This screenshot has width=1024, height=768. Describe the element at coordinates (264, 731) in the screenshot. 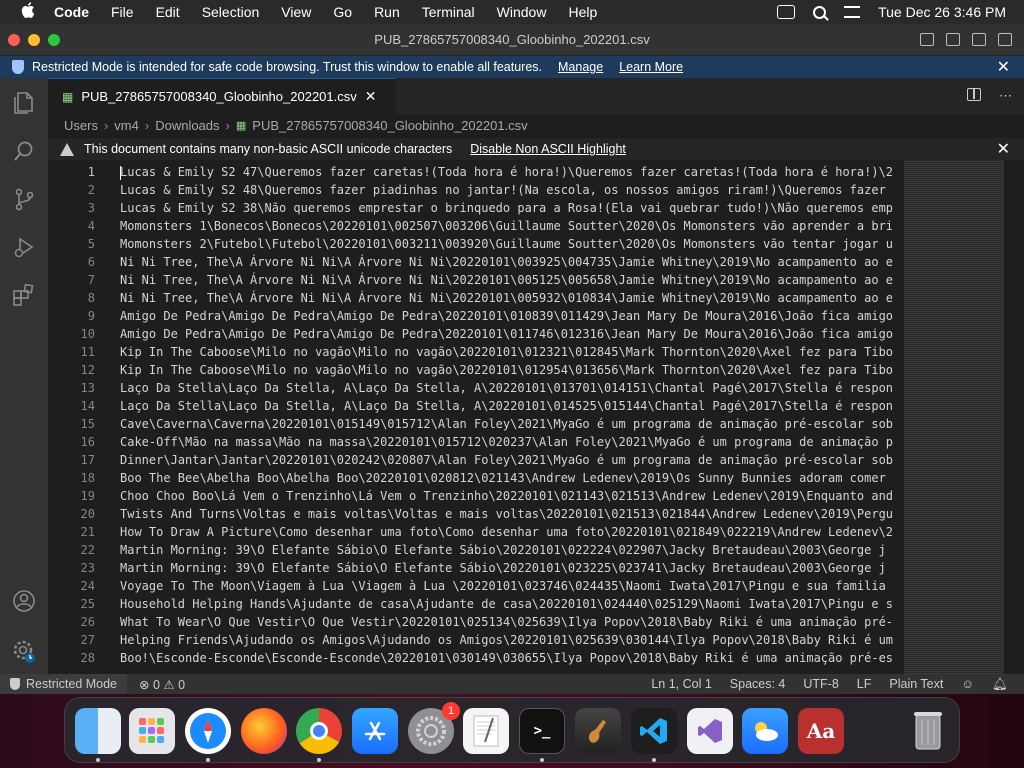

I see `firefox-icon` at that location.